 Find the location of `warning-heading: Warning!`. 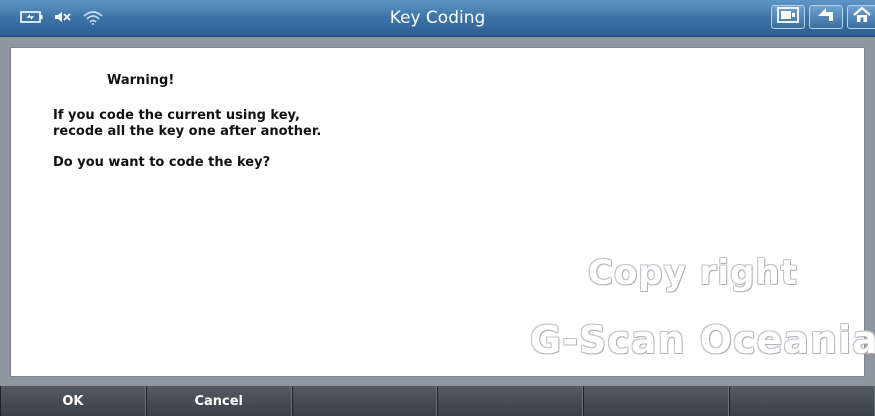

warning-heading: Warning! is located at coordinates (141, 80).